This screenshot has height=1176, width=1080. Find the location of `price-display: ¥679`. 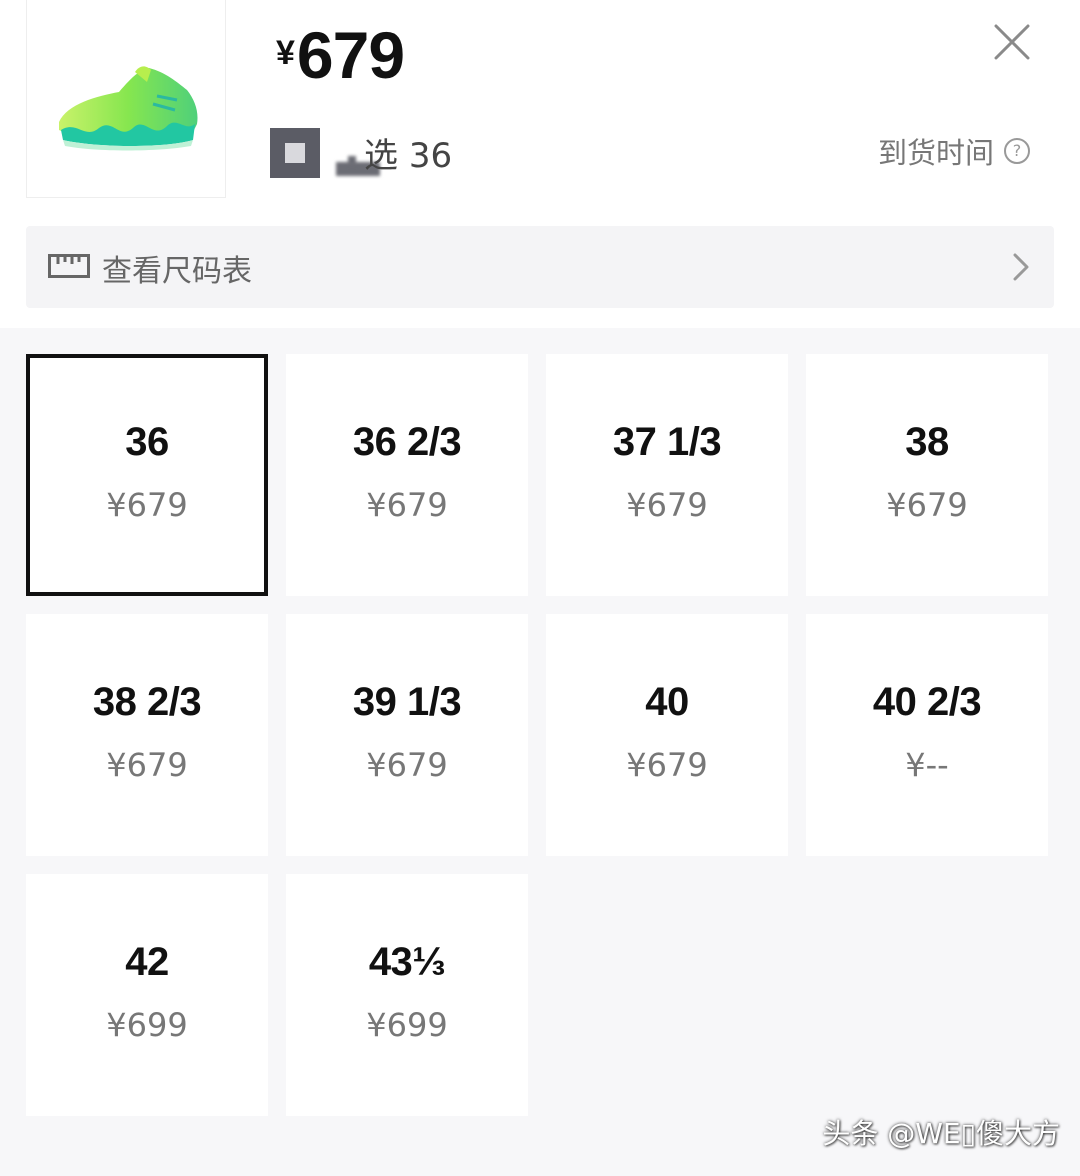

price-display: ¥679 is located at coordinates (340, 55).